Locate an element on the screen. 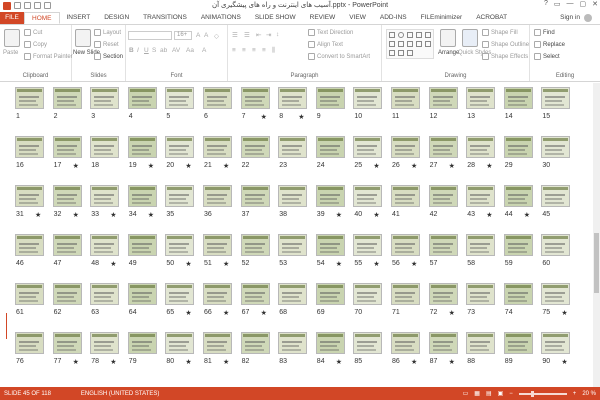  slide-thumbnail: 82 is located at coordinates (255, 348).